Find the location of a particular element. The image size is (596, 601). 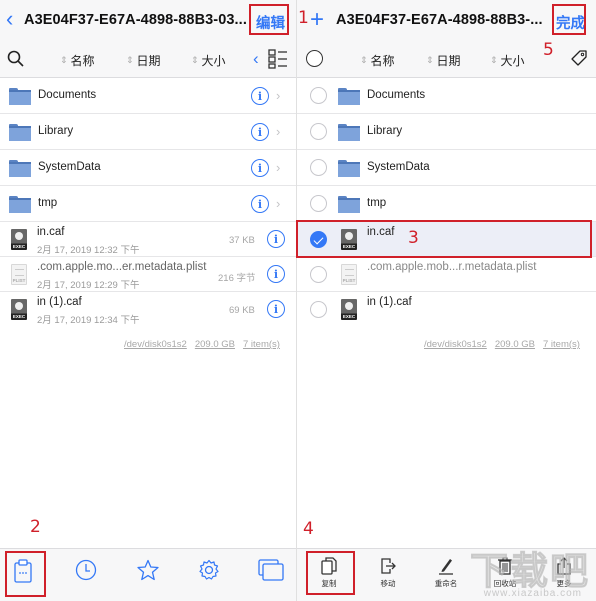

left-tabbar is located at coordinates (148, 574).